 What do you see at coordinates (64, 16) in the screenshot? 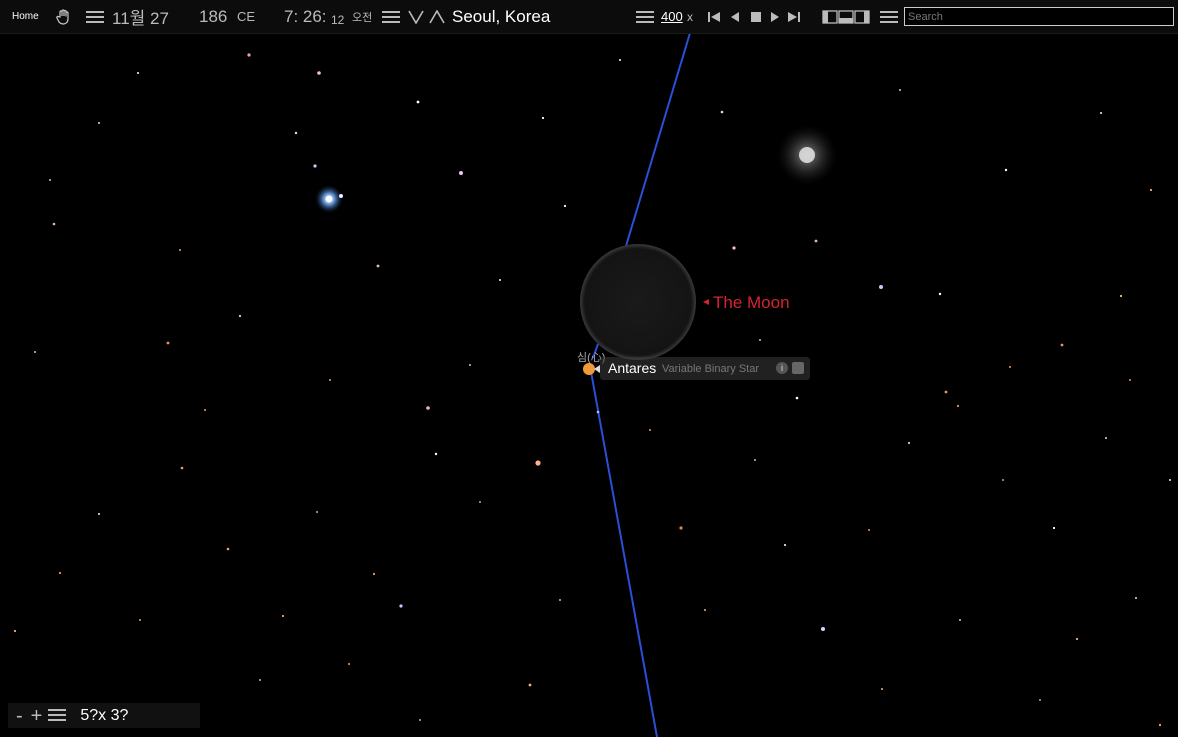
I see `hand-icon` at bounding box center [64, 16].